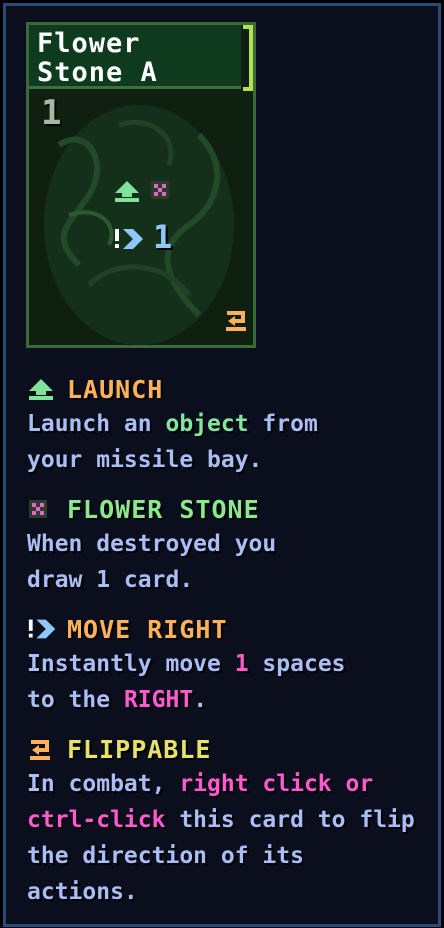 This screenshot has height=928, width=444. I want to click on card-cost: 1, so click(51, 113).